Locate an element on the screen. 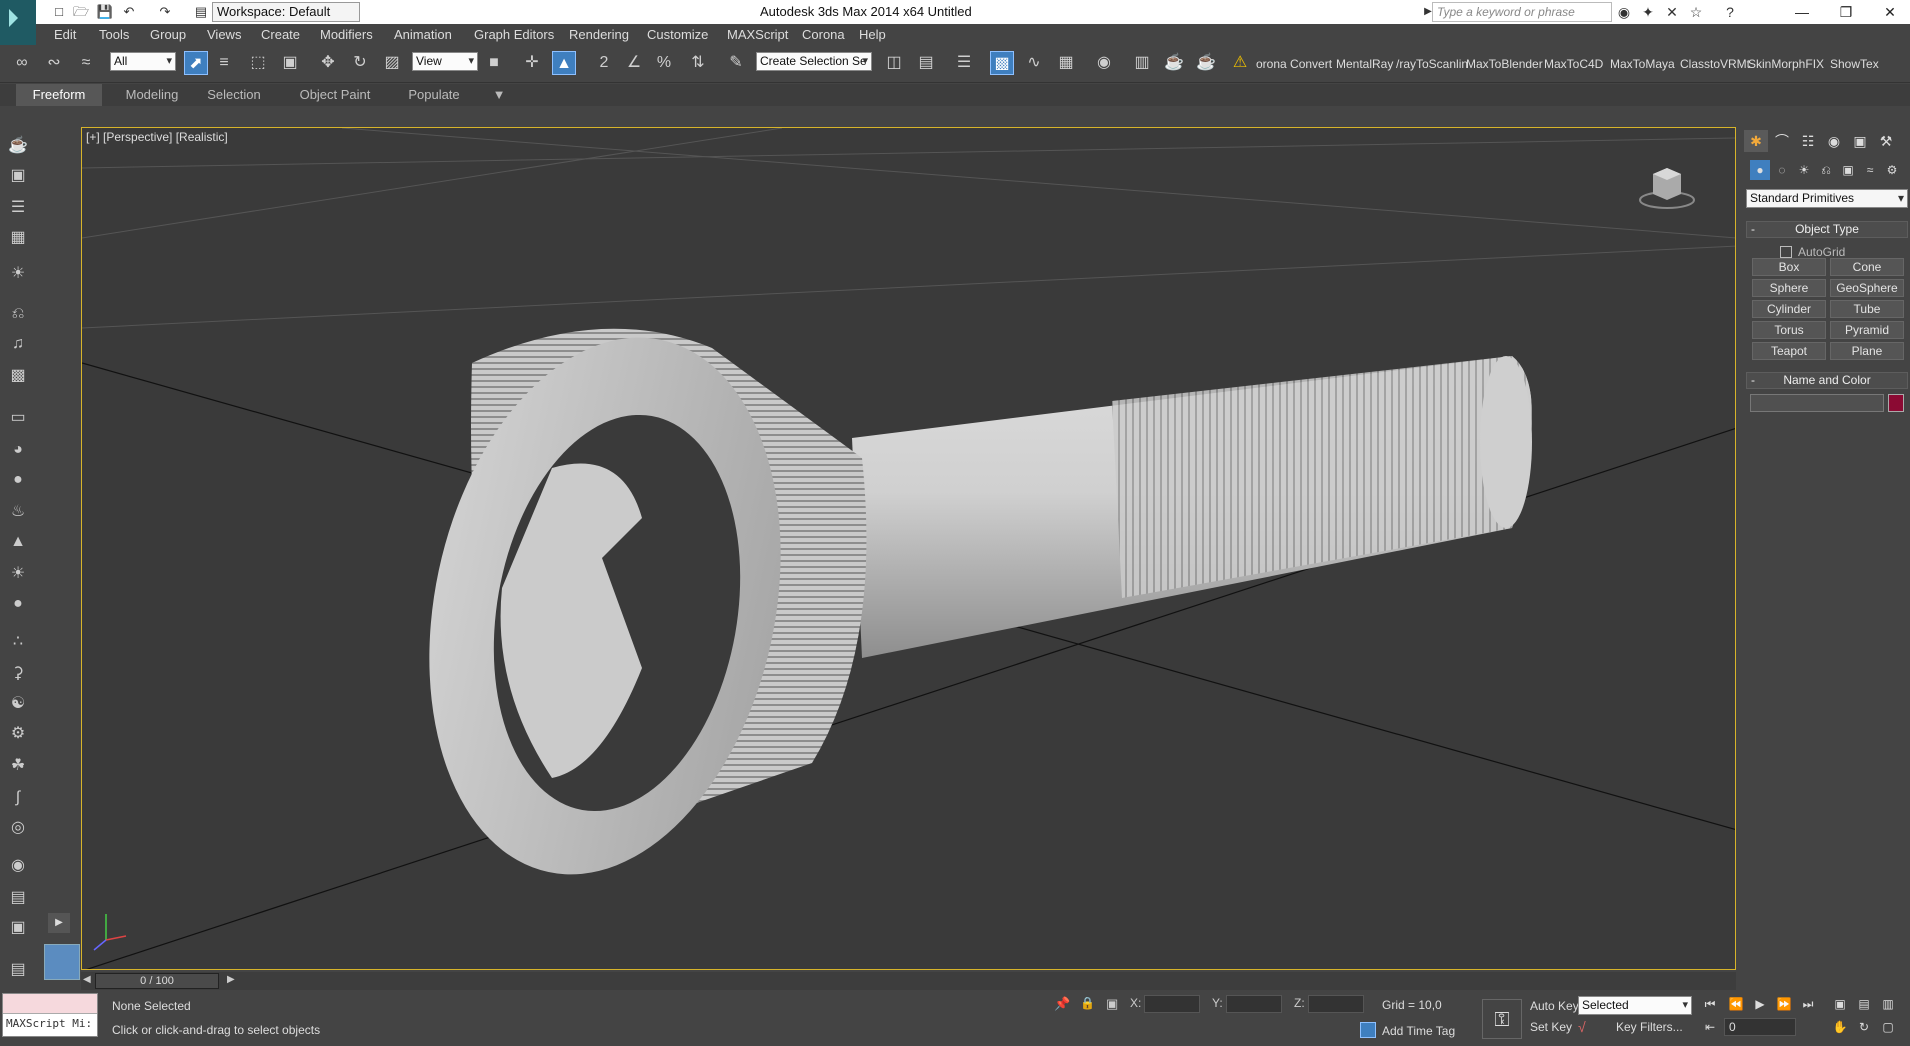 The width and height of the screenshot is (1910, 1046). bind-spacewarp-icon: ≈ is located at coordinates (86, 63).